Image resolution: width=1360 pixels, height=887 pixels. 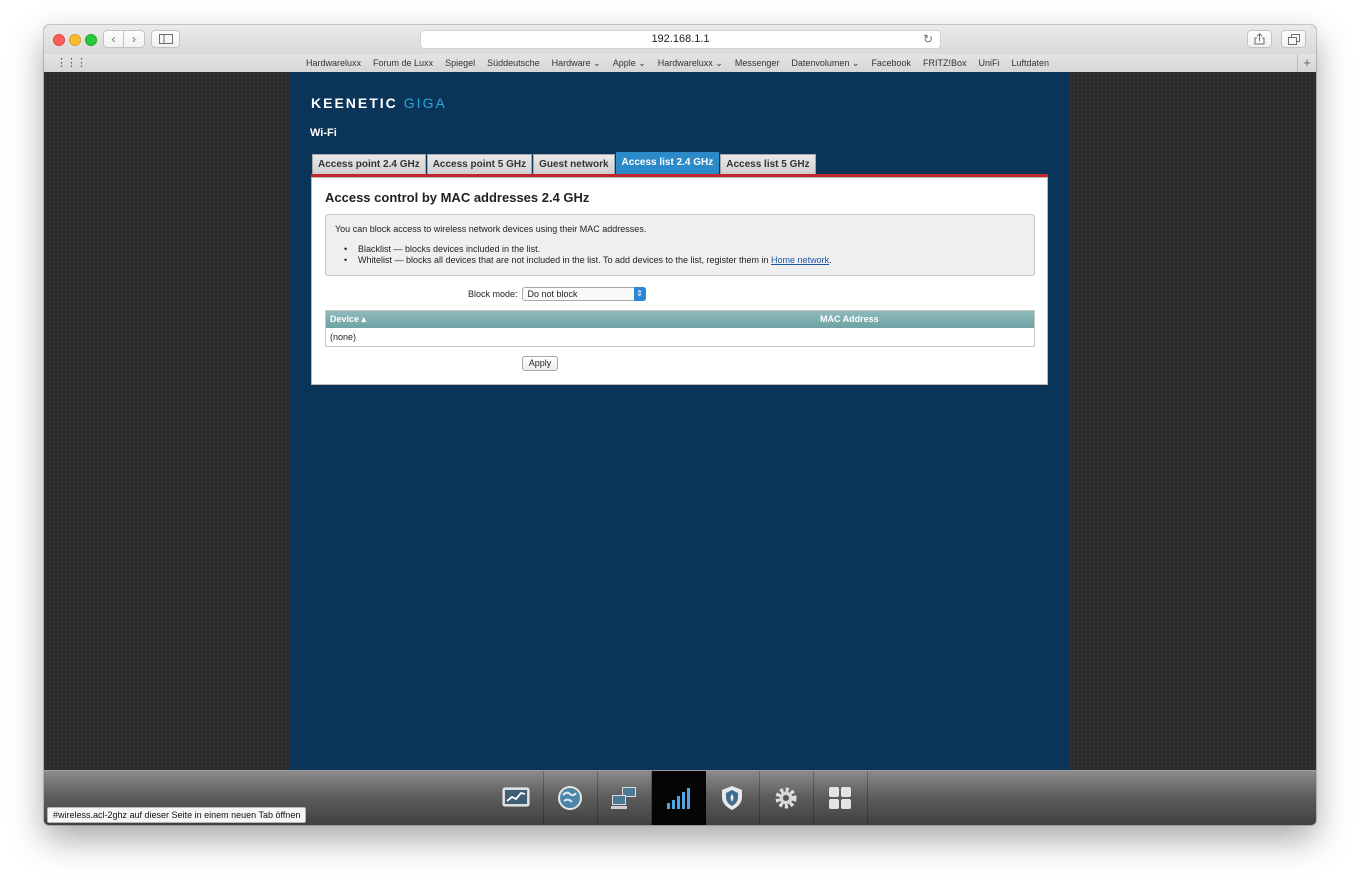 What do you see at coordinates (333, 63) in the screenshot?
I see `bookmark-item: Hardwareluxx` at bounding box center [333, 63].